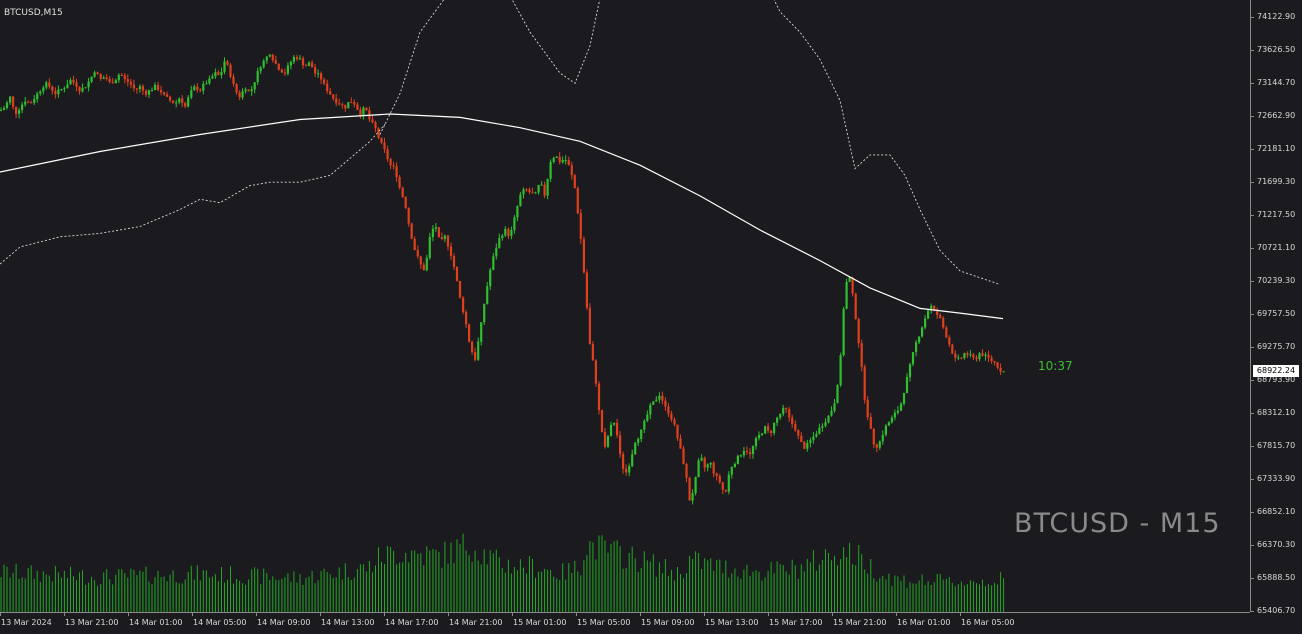 The width and height of the screenshot is (1302, 634). Describe the element at coordinates (412, 622) in the screenshot. I see `time-tick-label: 14 Mar 17:00` at that location.